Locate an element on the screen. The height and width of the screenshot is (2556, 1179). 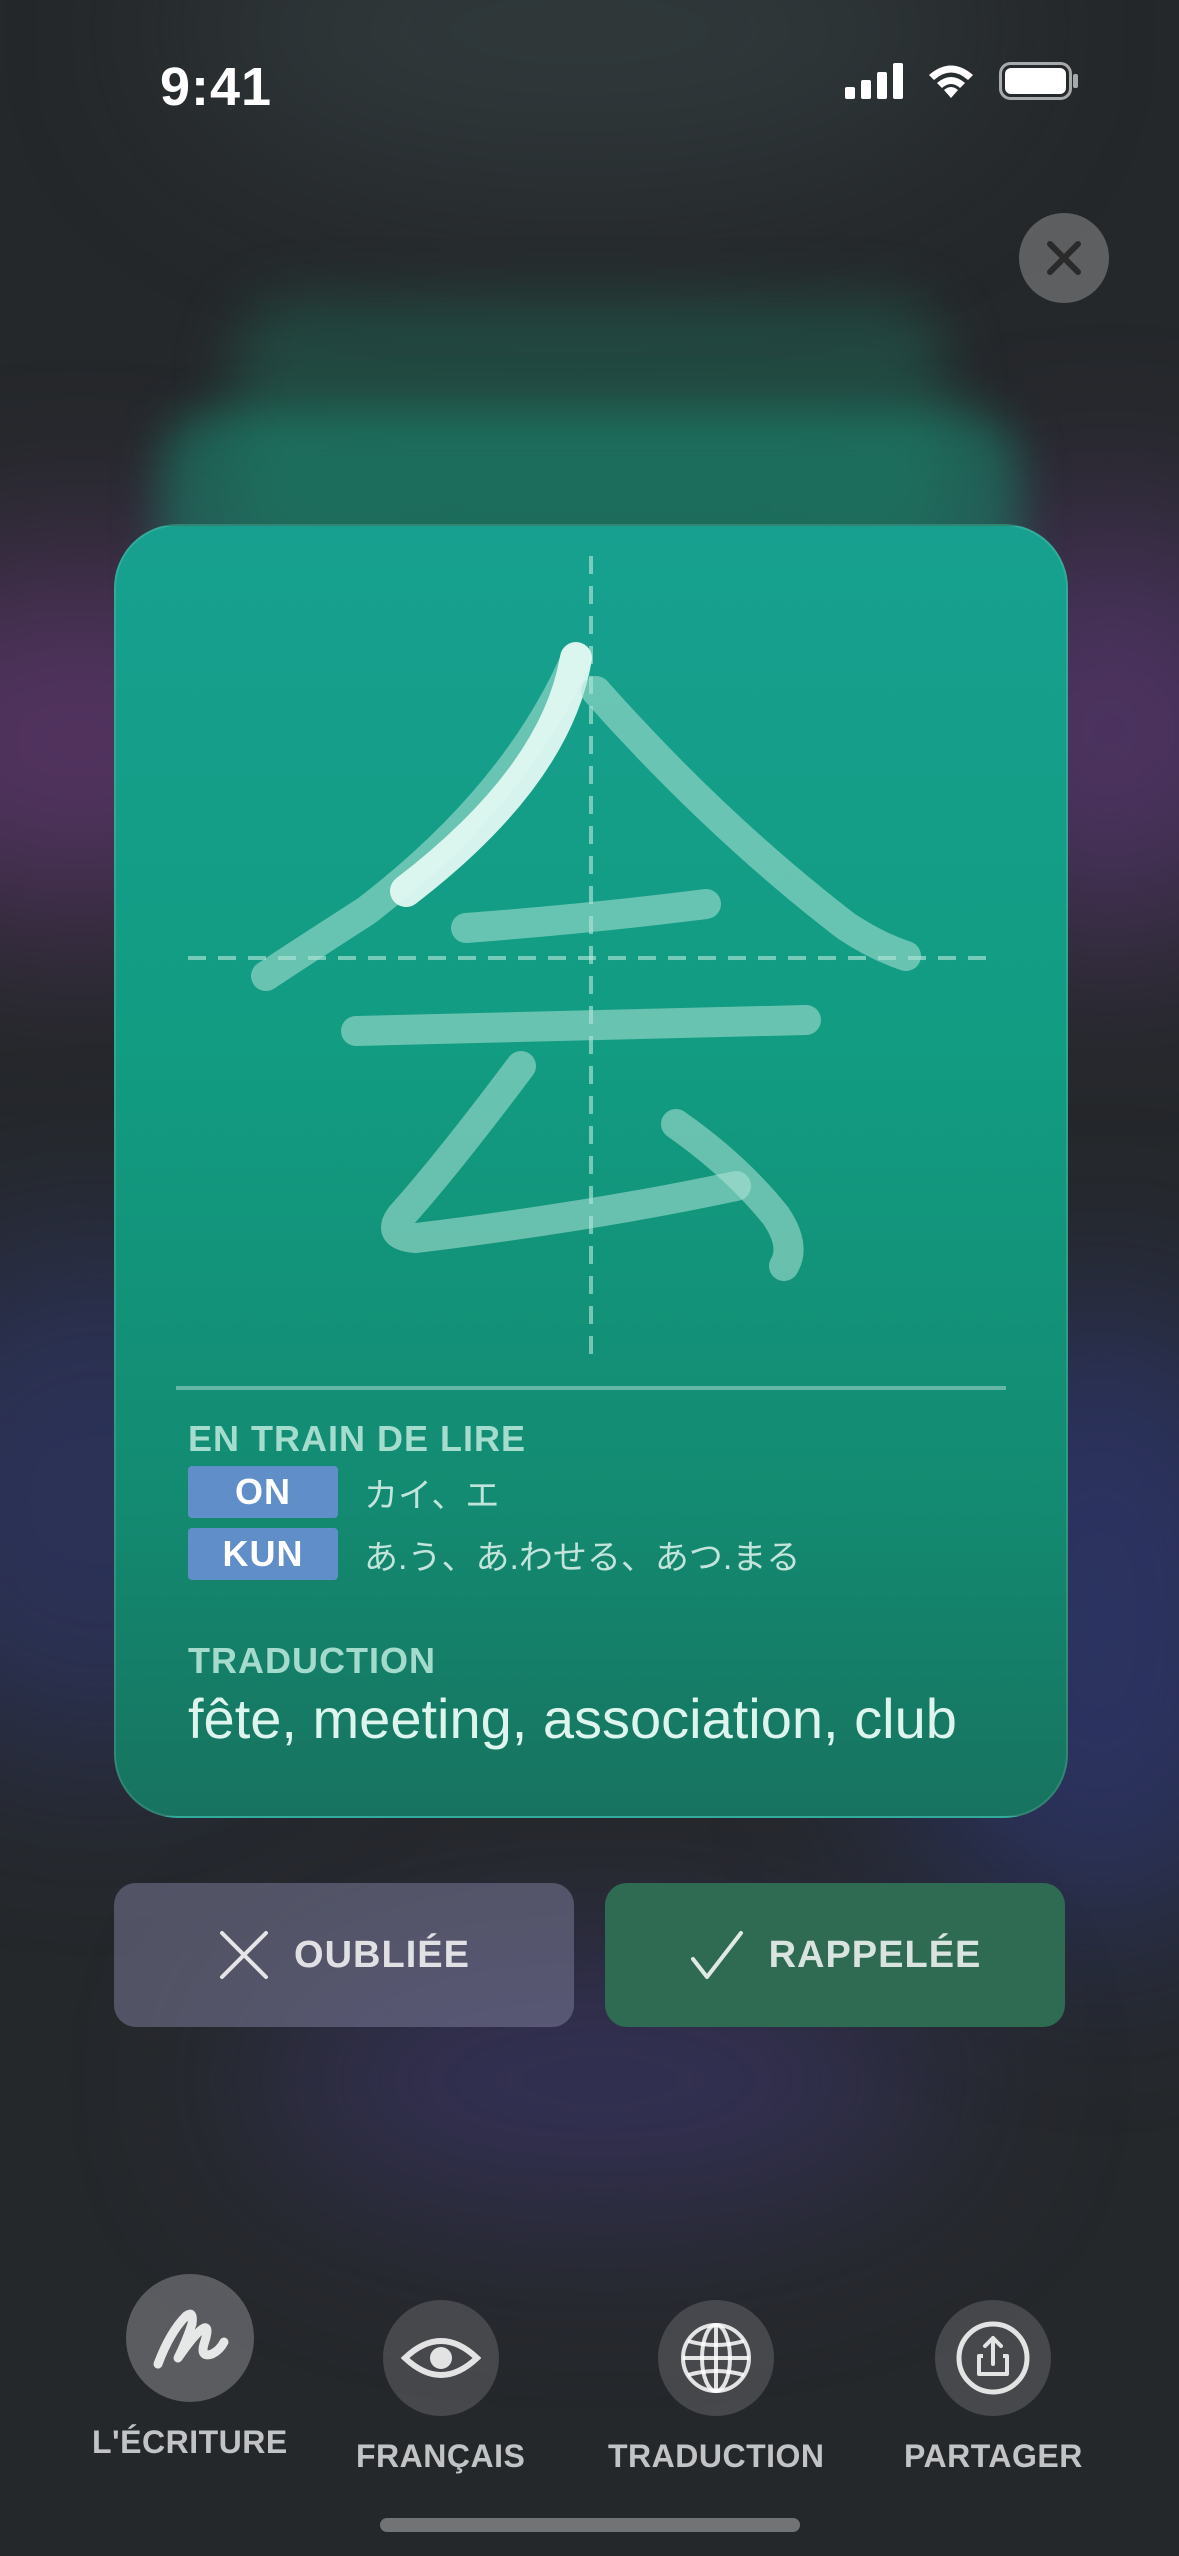
tab-translation-circle is located at coordinates (716, 2358).